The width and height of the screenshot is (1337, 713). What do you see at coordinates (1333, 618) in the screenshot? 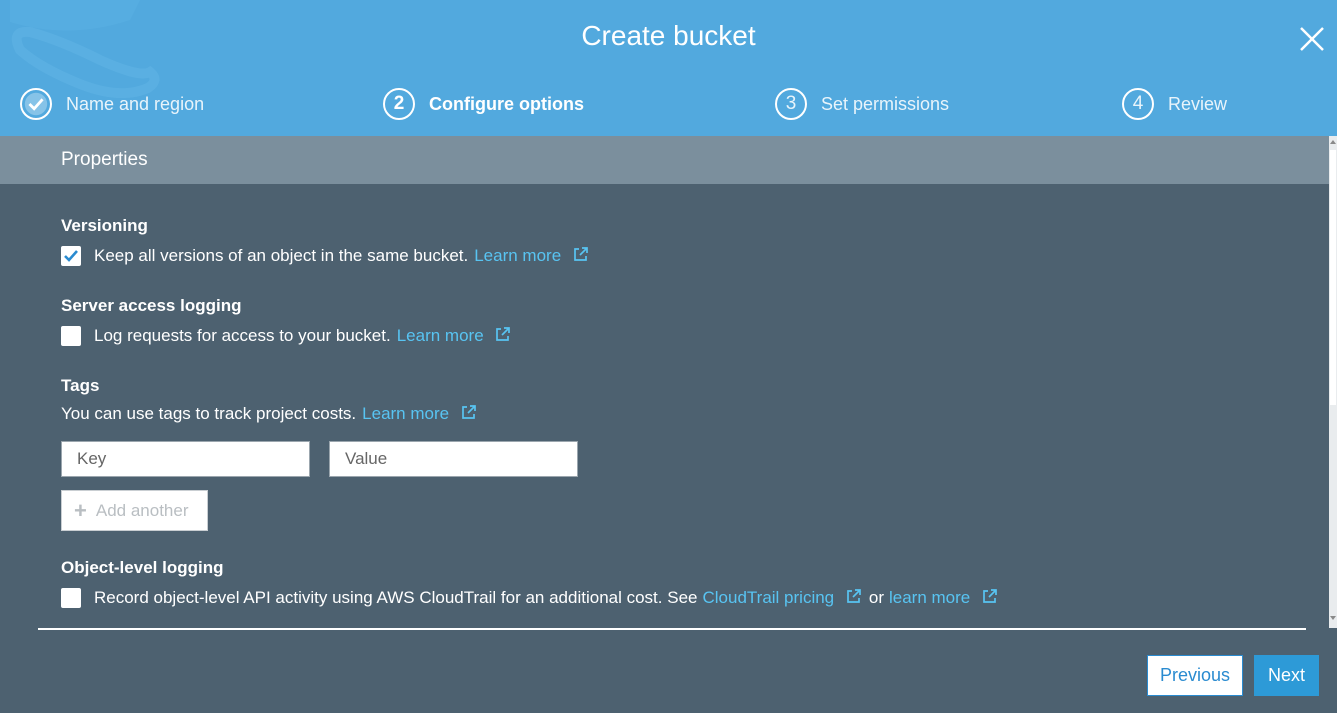
I see `scroll-down-icon` at bounding box center [1333, 618].